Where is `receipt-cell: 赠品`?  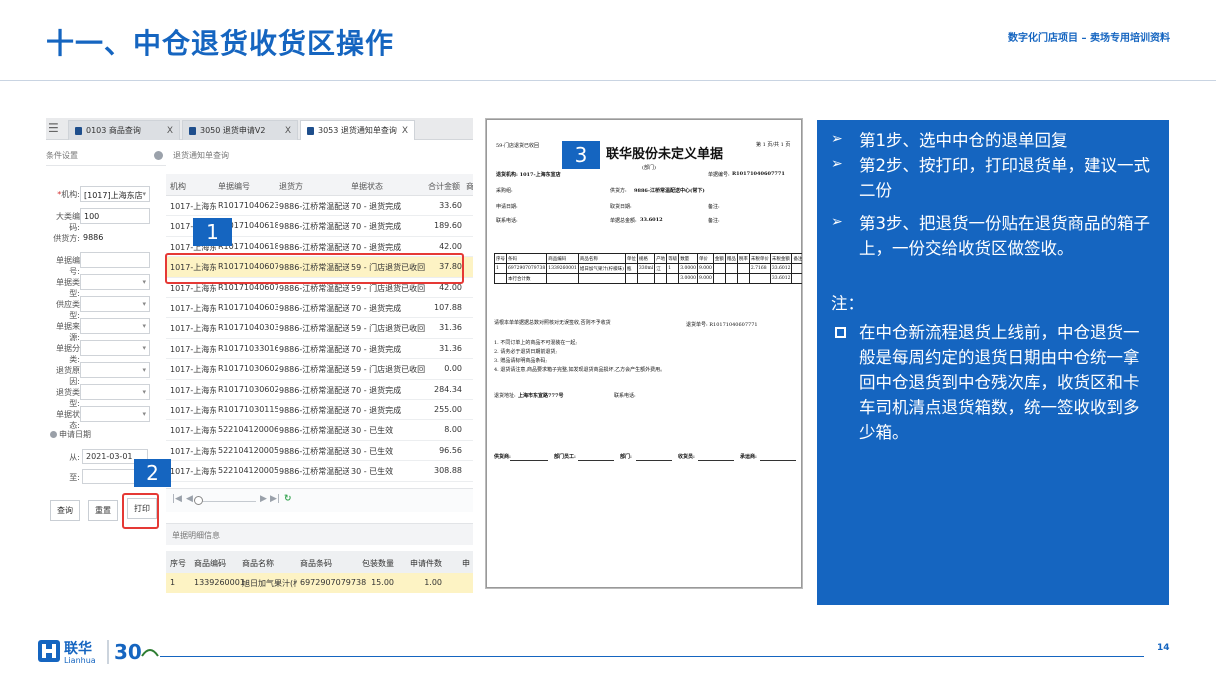 receipt-cell: 赠品 is located at coordinates (731, 258).